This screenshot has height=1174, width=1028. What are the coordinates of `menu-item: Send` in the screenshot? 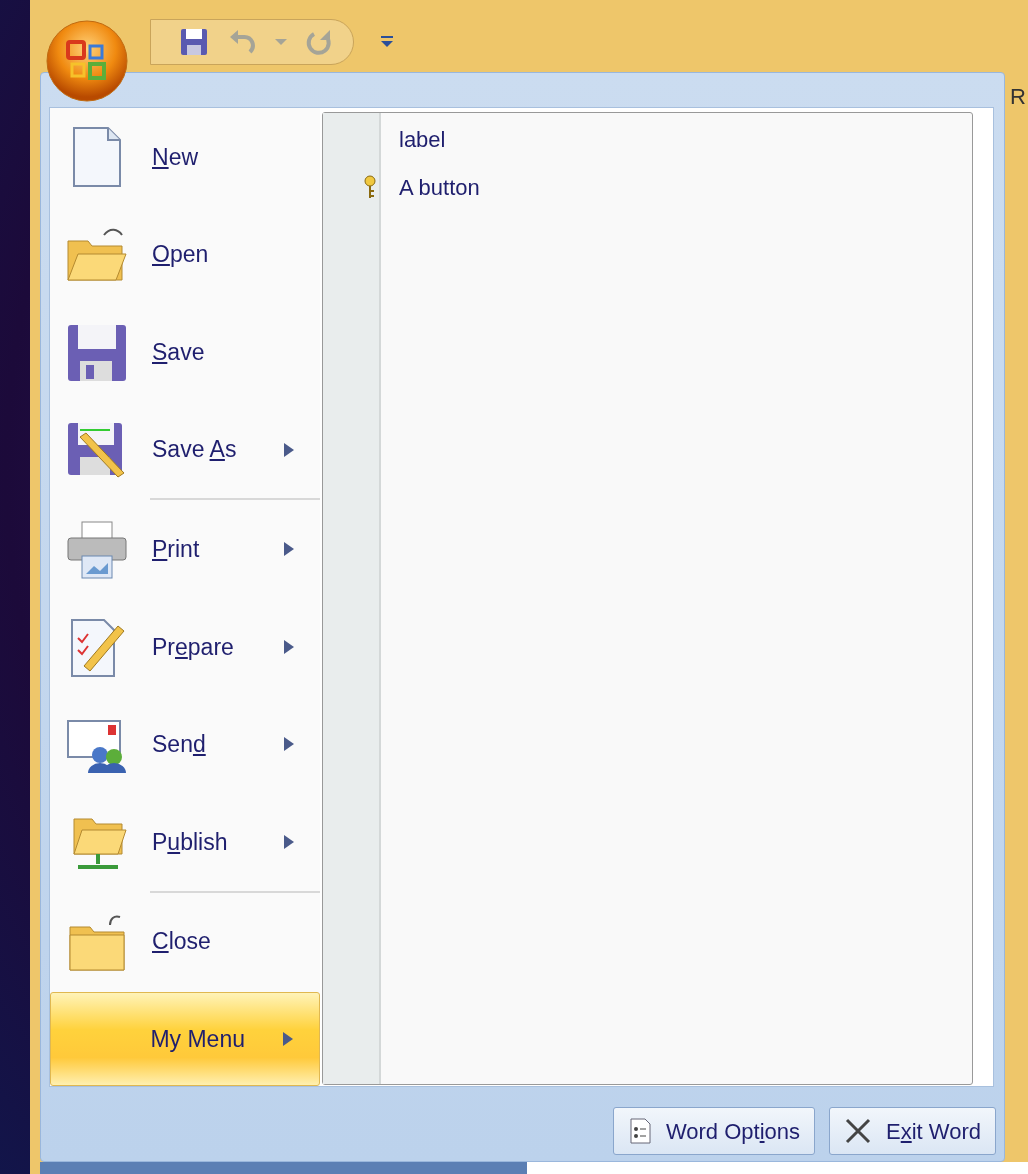 It's located at (185, 744).